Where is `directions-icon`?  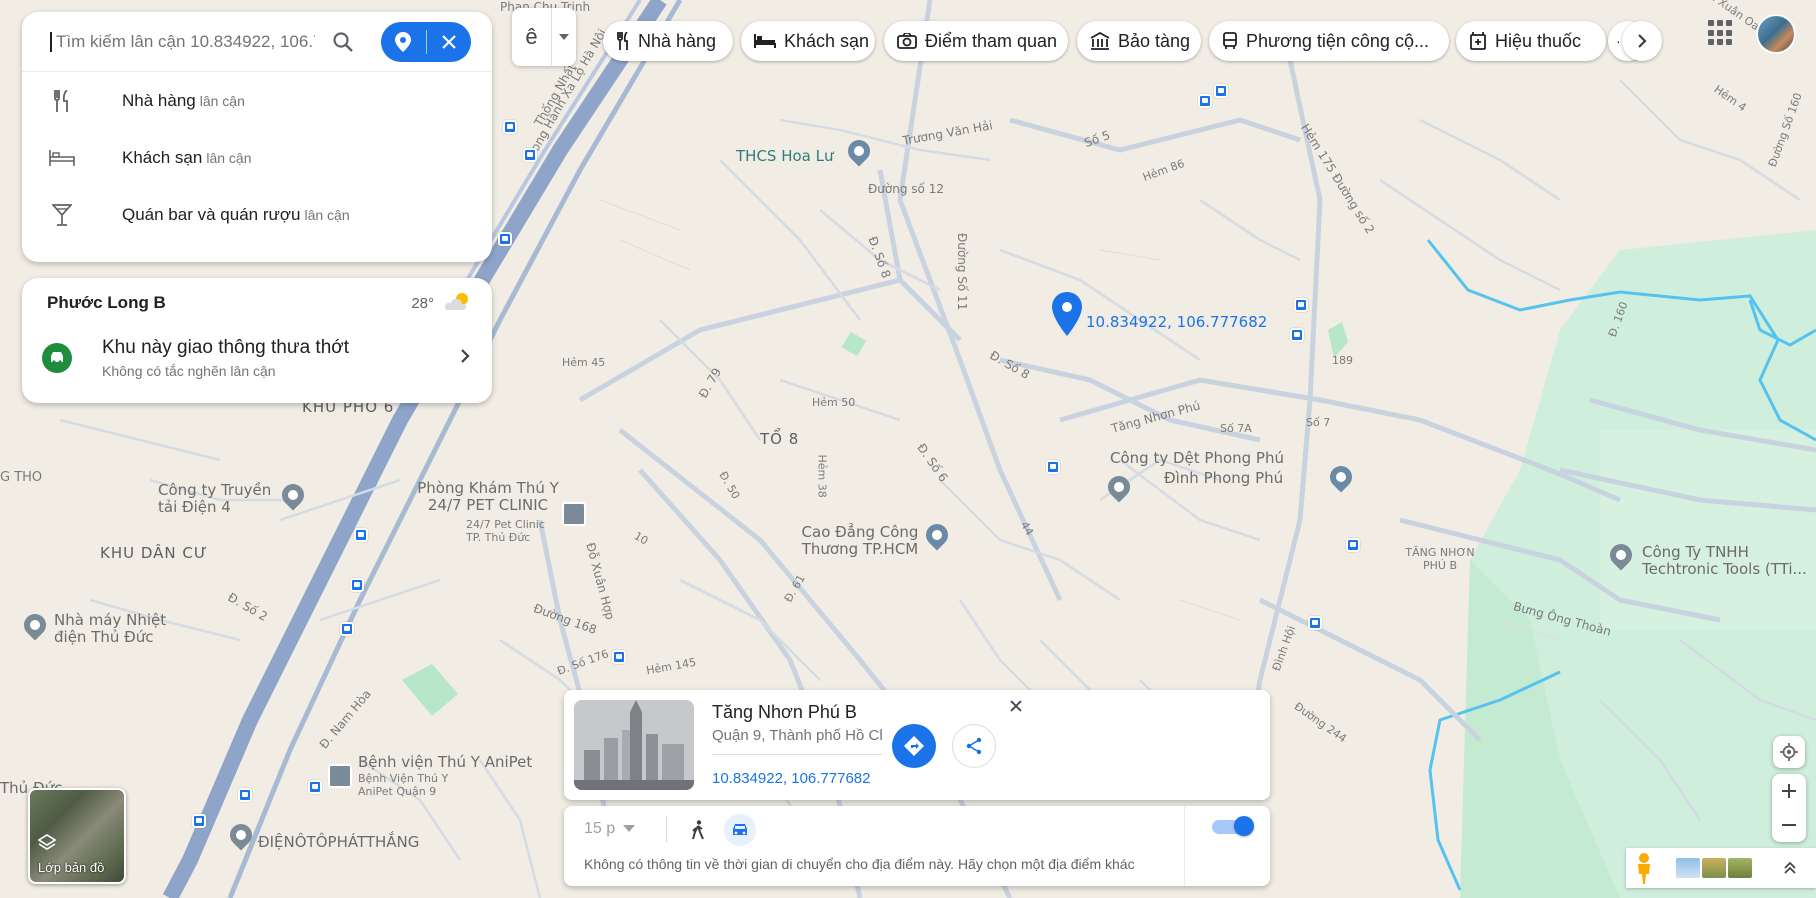
directions-icon is located at coordinates (914, 746).